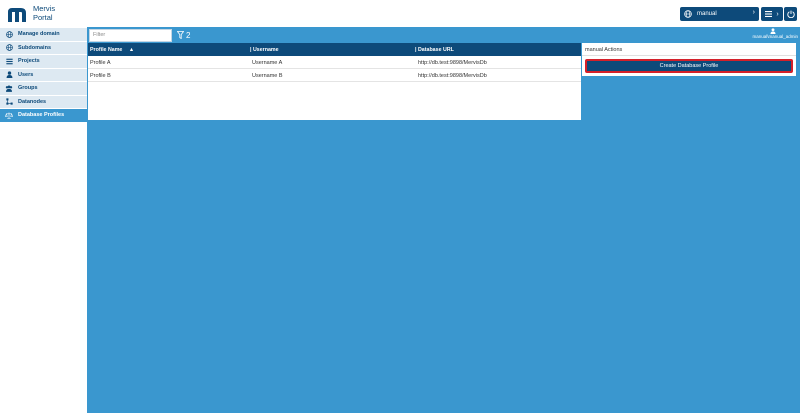 The height and width of the screenshot is (413, 800). I want to click on power-icon, so click(790, 14).